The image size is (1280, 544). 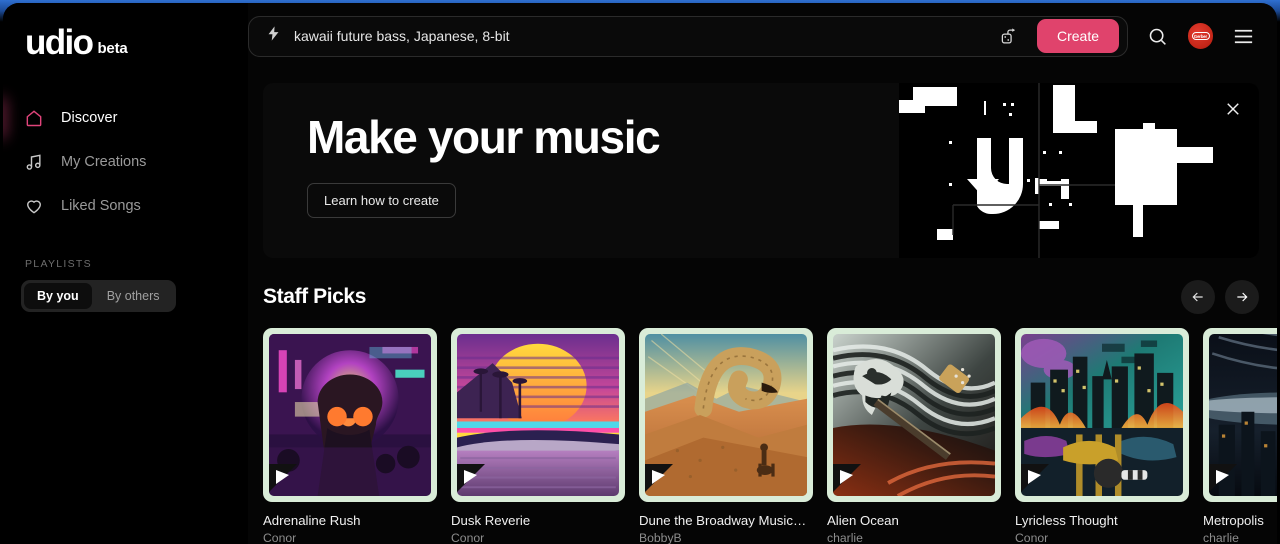 I want to click on banner-decorative-art, so click(x=1077, y=170).